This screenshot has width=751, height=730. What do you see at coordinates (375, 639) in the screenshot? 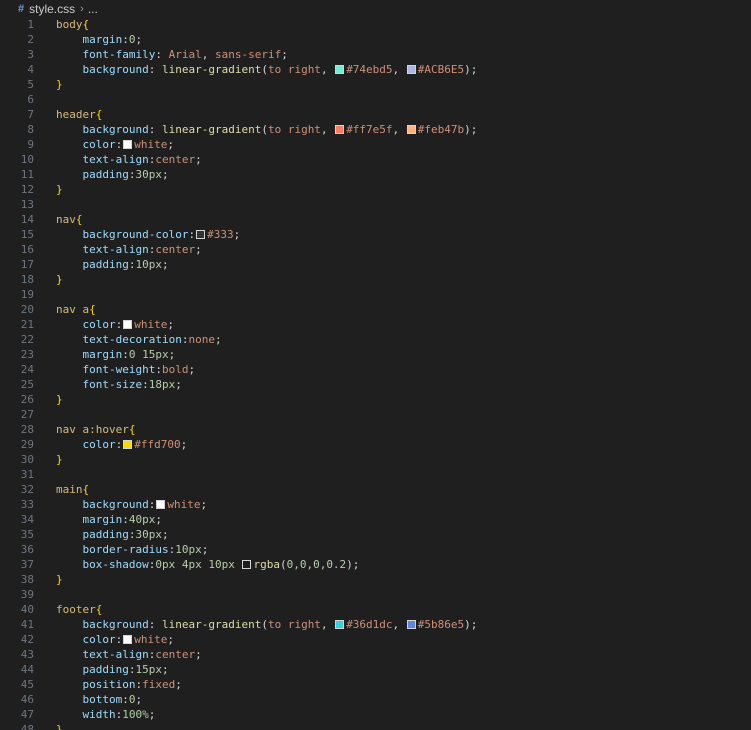
I see `code-line: 42 color: white;` at bounding box center [375, 639].